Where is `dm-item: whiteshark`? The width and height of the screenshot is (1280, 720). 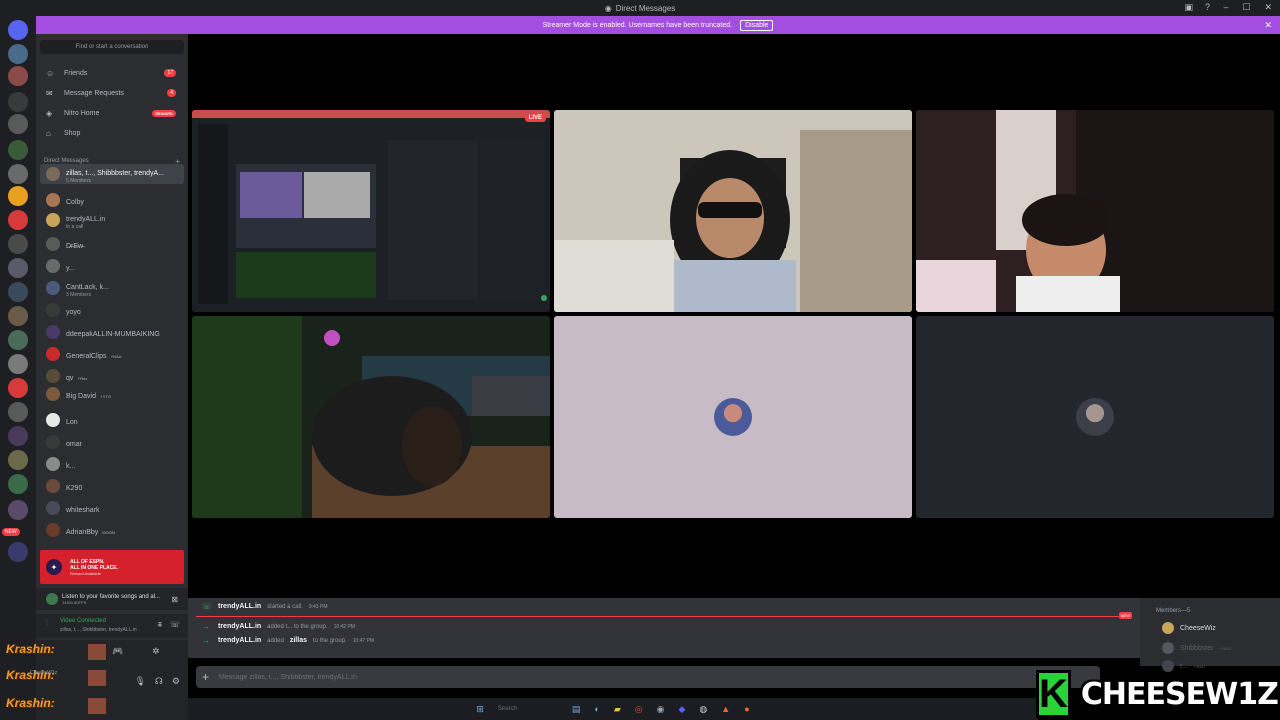
dm-item: whiteshark is located at coordinates (112, 508).